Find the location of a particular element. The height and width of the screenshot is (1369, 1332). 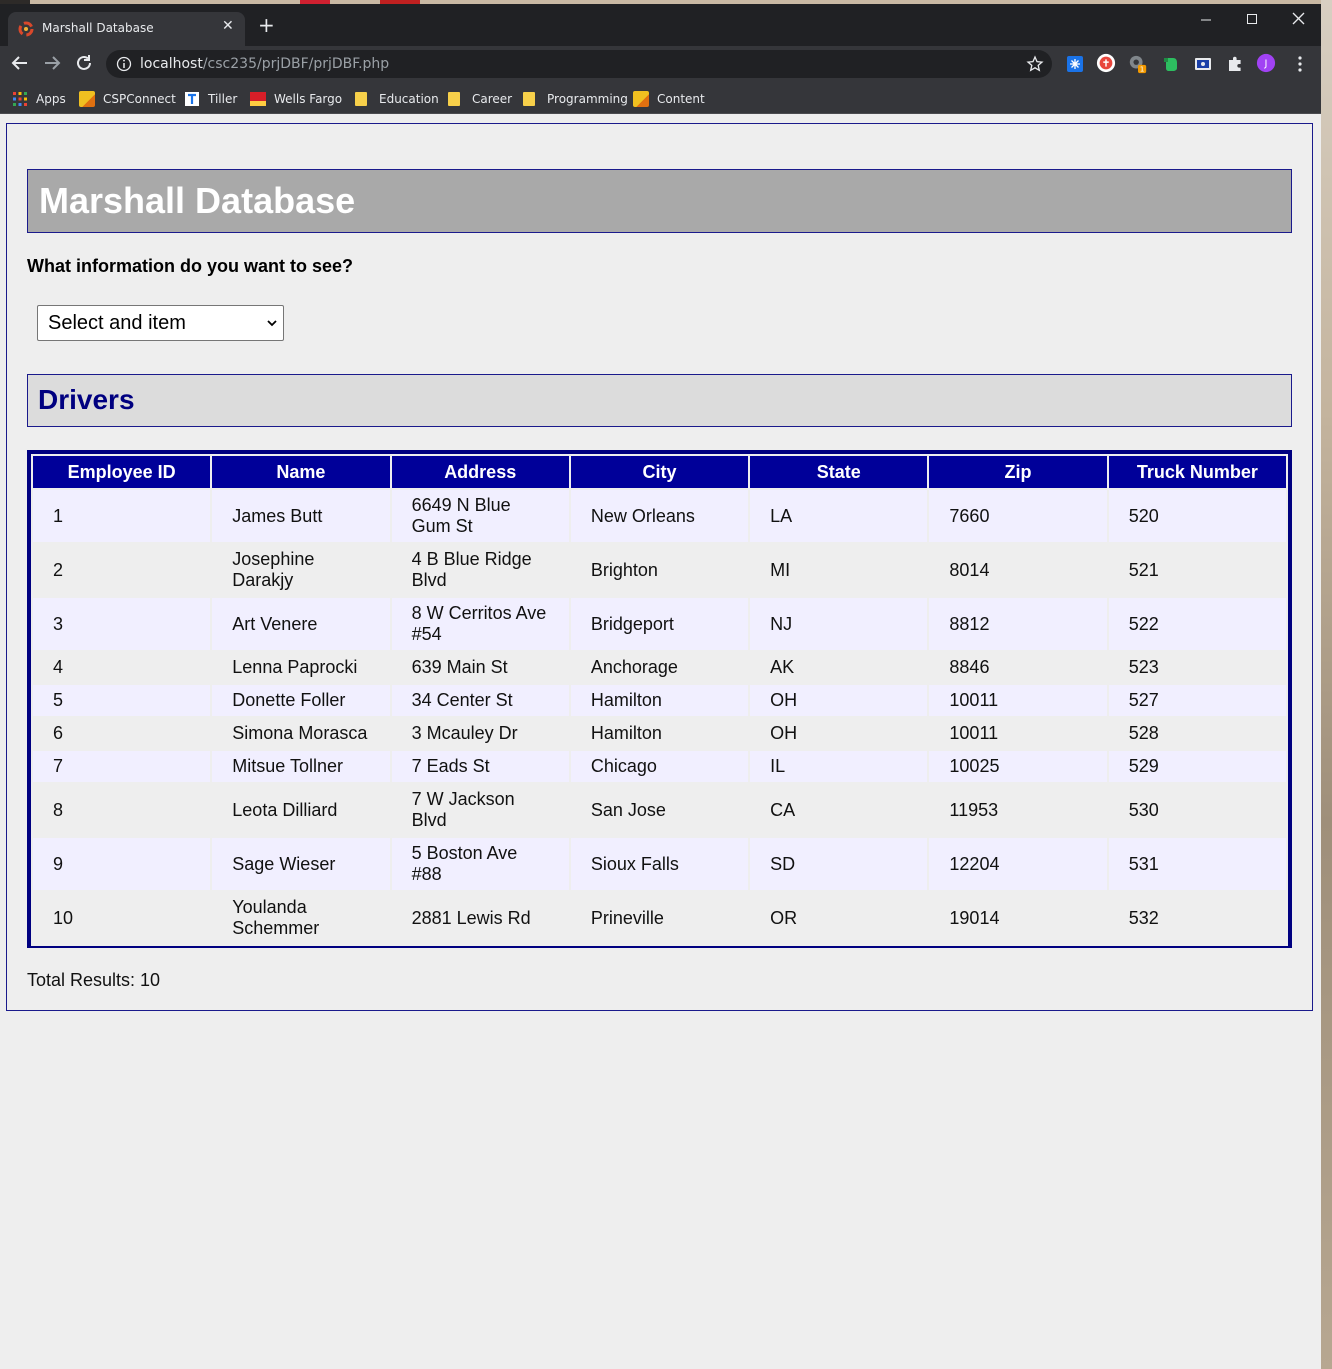

table-cell: 2 is located at coordinates (122, 570).